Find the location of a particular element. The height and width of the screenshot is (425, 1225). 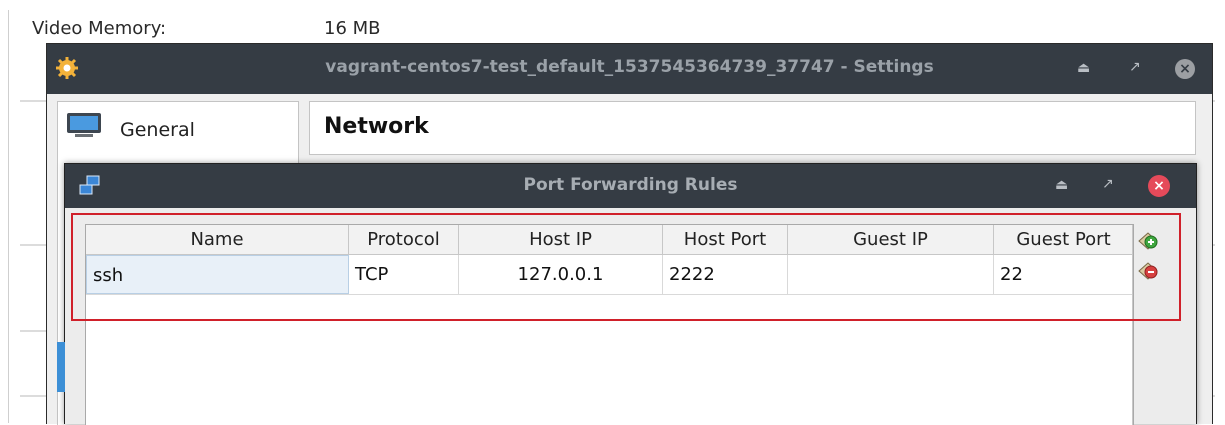

video-memory-label: Video Memory: is located at coordinates (99, 28).